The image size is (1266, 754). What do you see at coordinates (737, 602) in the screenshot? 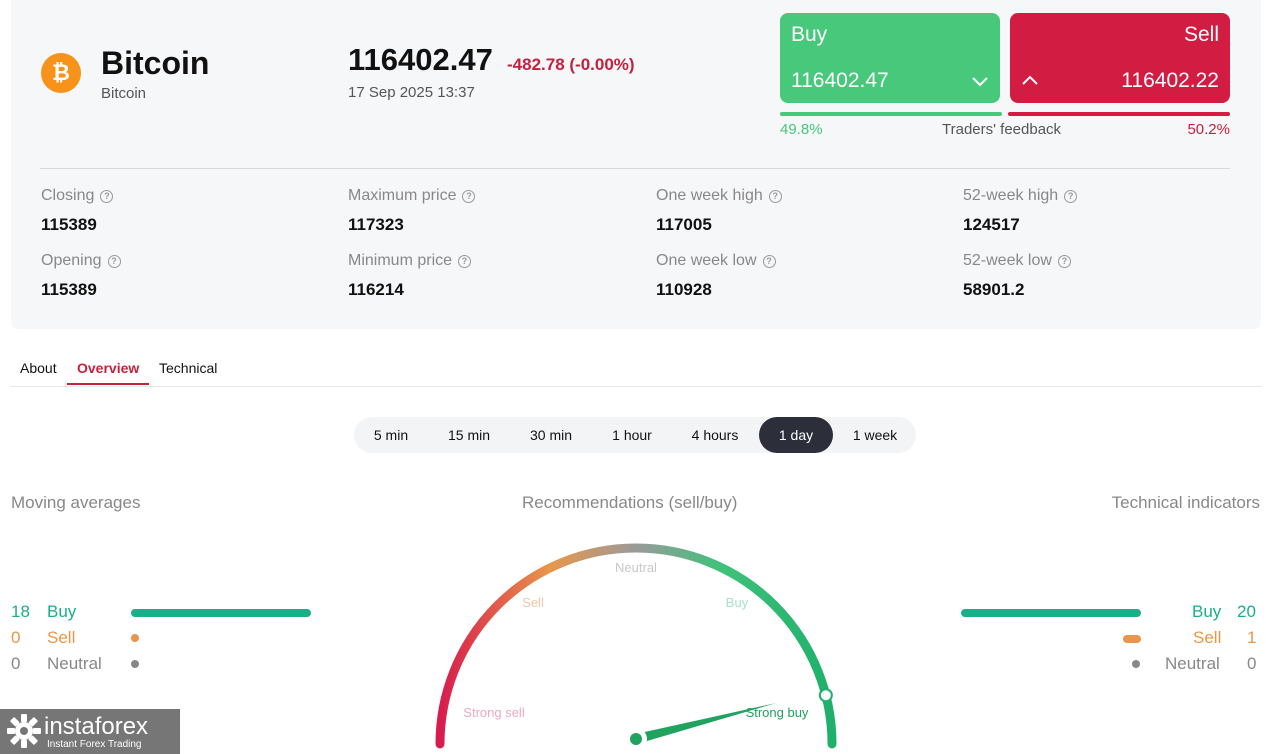
I see `gauge-label-buy: Buy` at bounding box center [737, 602].